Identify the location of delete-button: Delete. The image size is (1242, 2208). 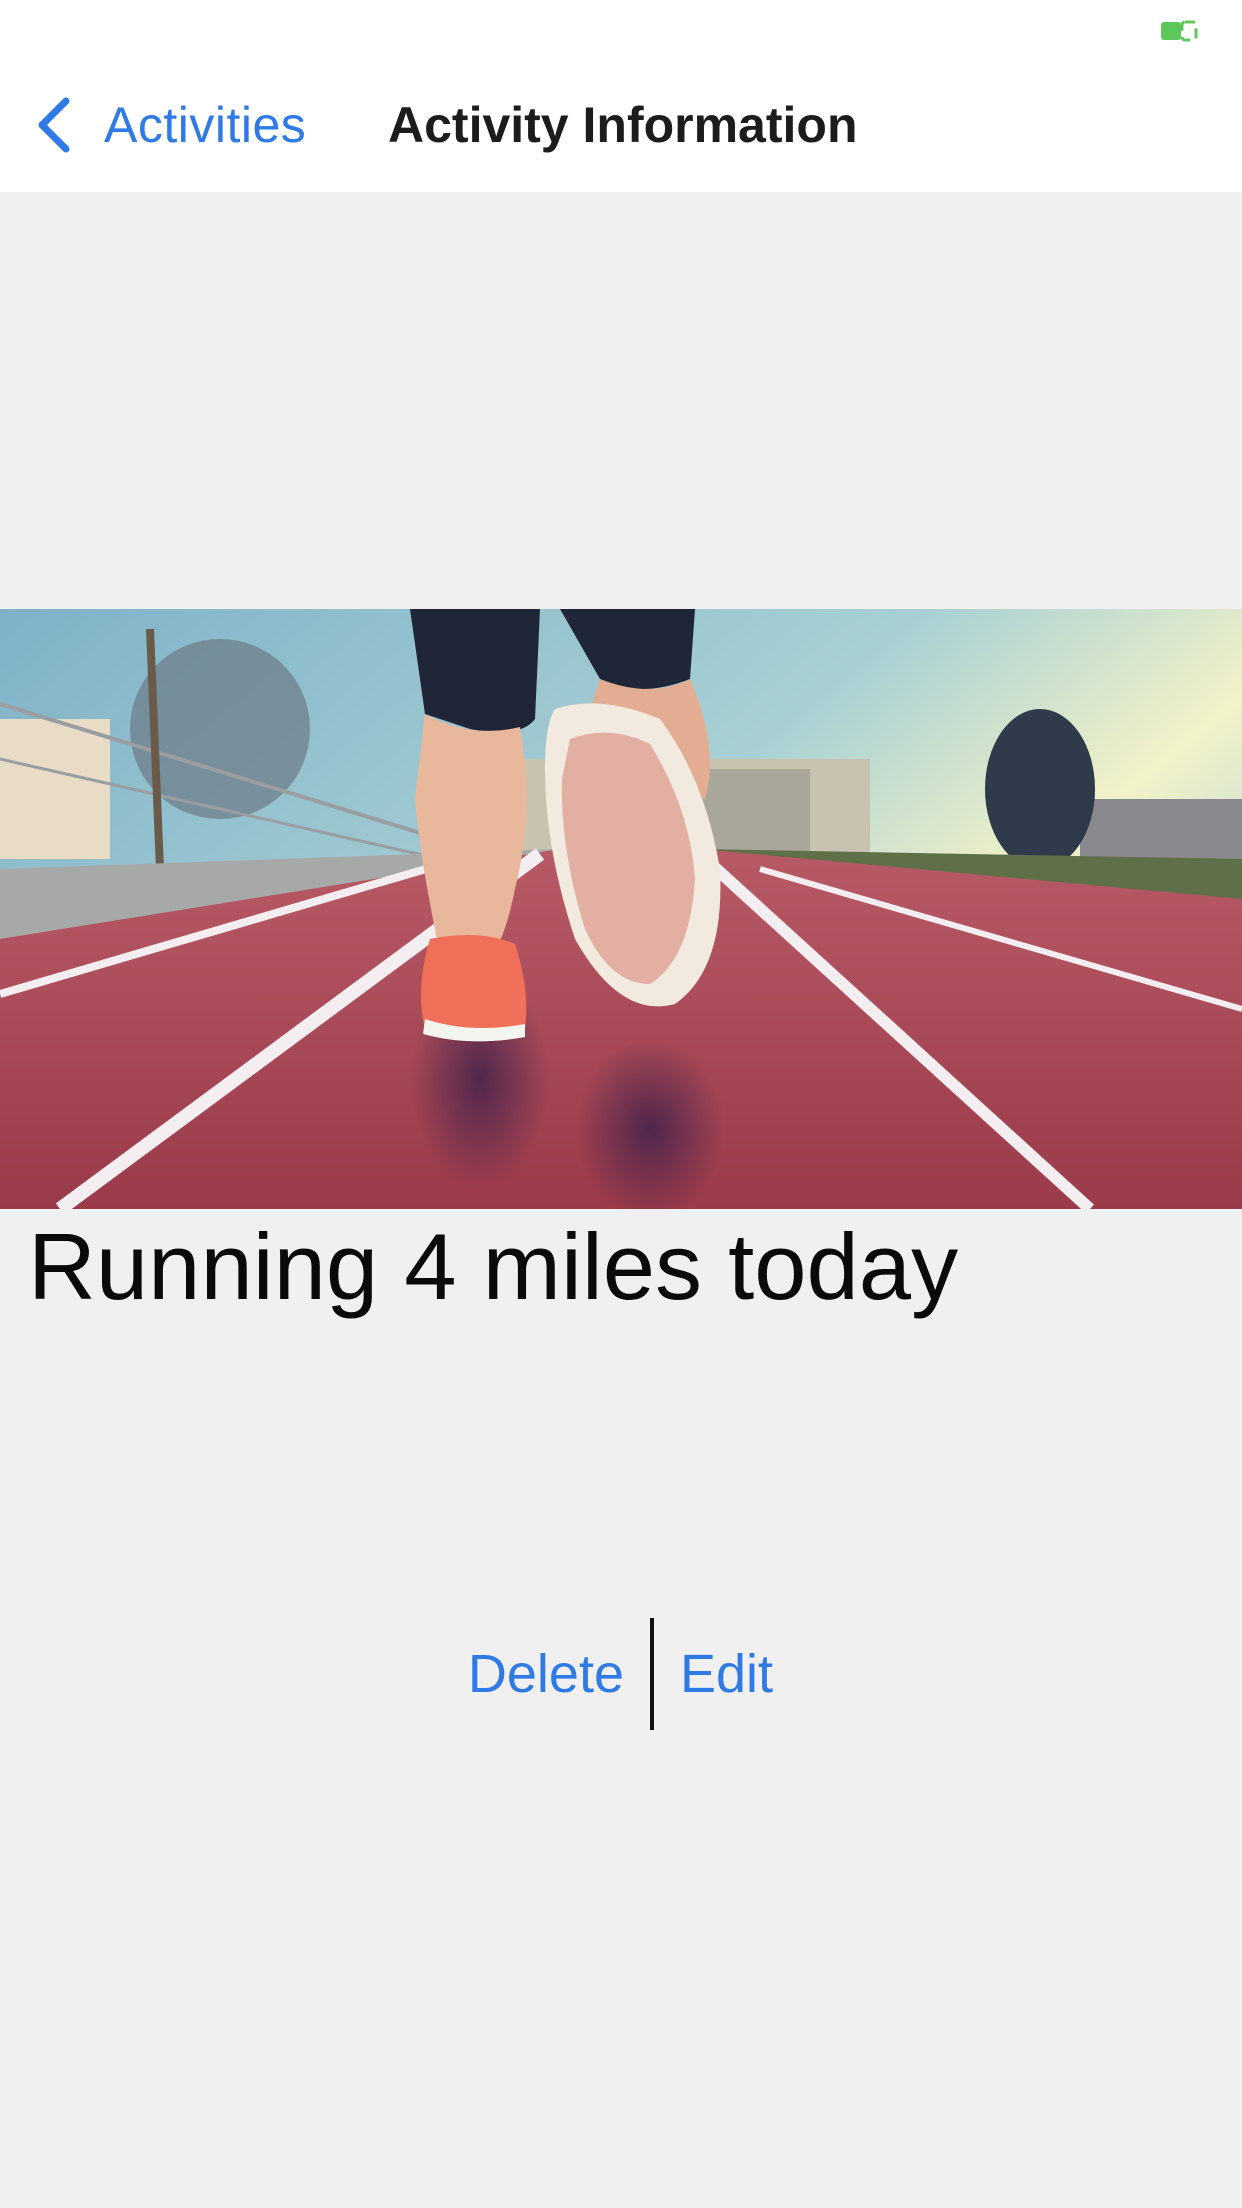
(546, 1674).